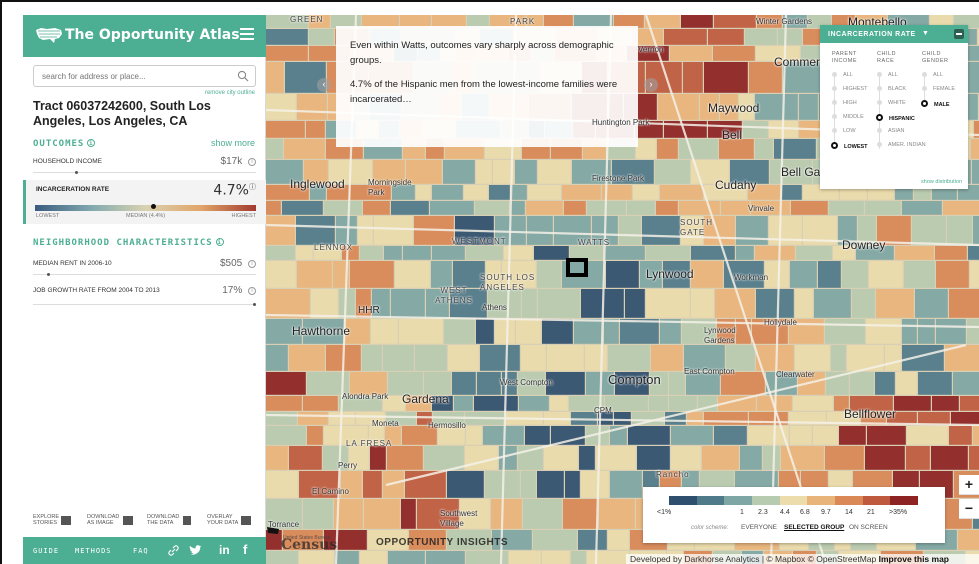 This screenshot has width=979, height=564. What do you see at coordinates (173, 550) in the screenshot?
I see `link-icon` at bounding box center [173, 550].